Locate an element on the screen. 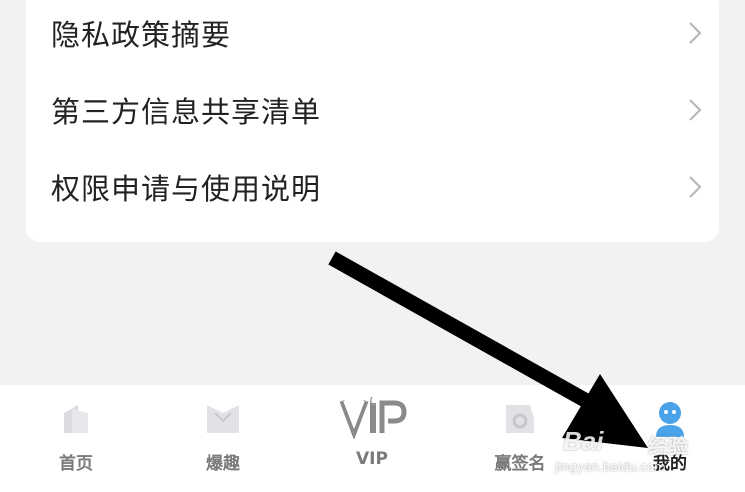 The image size is (745, 492). tab-label: 赢签名 is located at coordinates (520, 464).